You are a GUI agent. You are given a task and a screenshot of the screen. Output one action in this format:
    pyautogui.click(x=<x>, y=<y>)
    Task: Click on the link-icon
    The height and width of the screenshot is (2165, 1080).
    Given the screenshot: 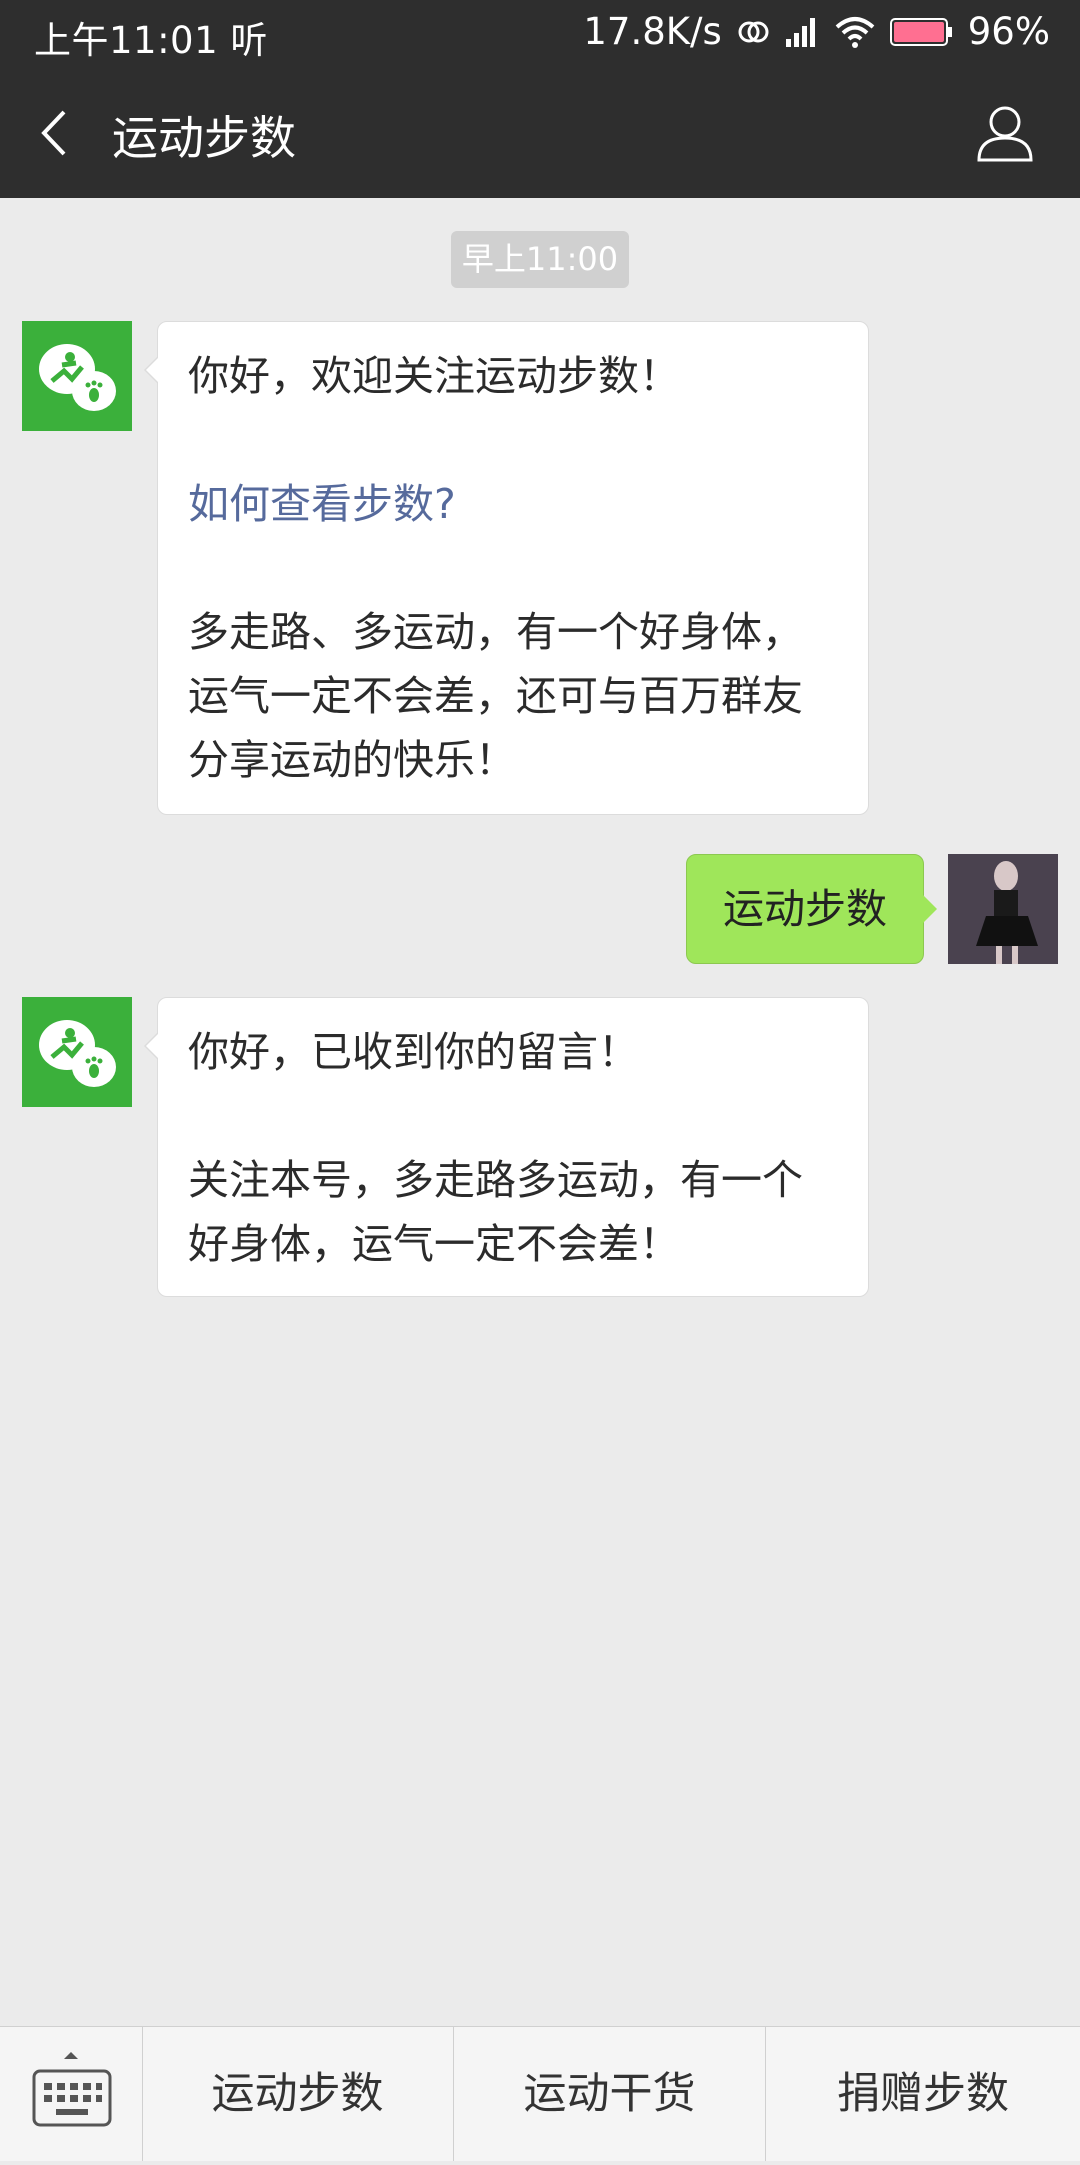 What is the action you would take?
    pyautogui.click(x=753, y=31)
    